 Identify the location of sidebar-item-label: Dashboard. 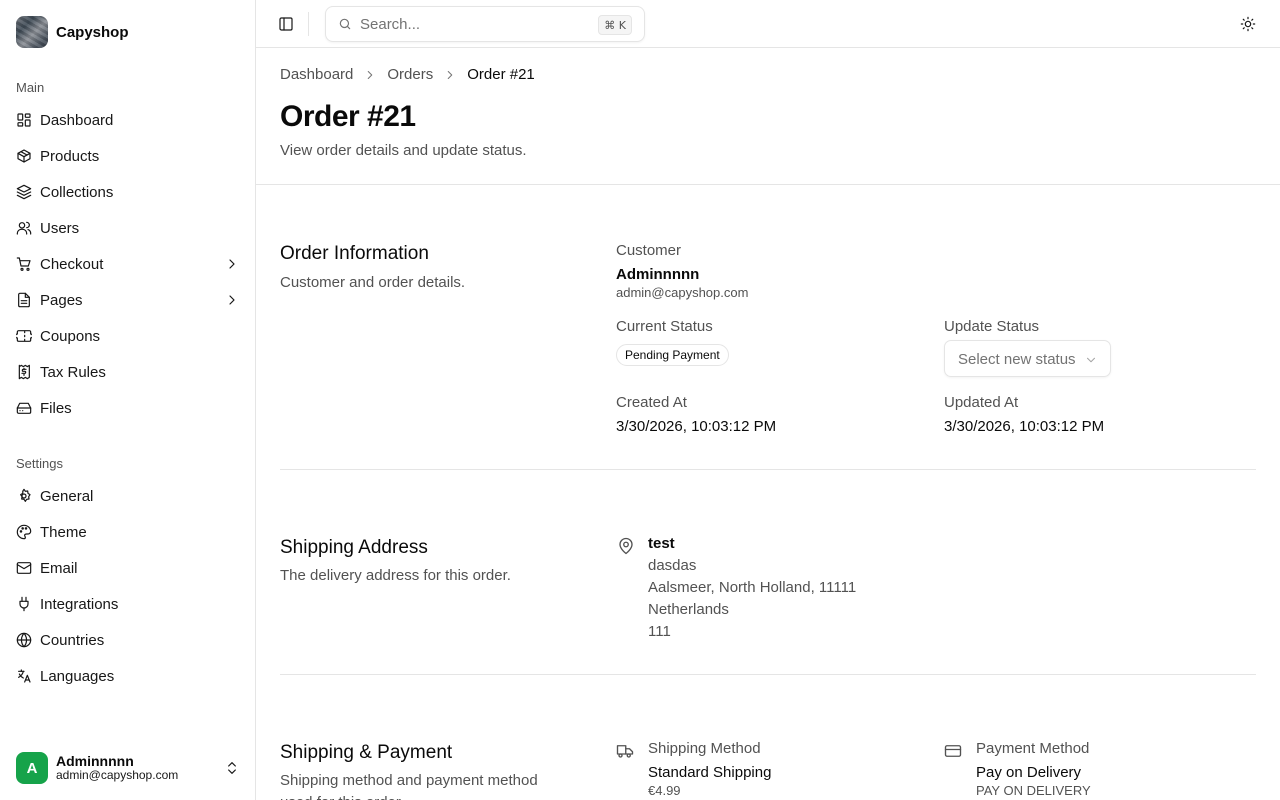
(77, 120).